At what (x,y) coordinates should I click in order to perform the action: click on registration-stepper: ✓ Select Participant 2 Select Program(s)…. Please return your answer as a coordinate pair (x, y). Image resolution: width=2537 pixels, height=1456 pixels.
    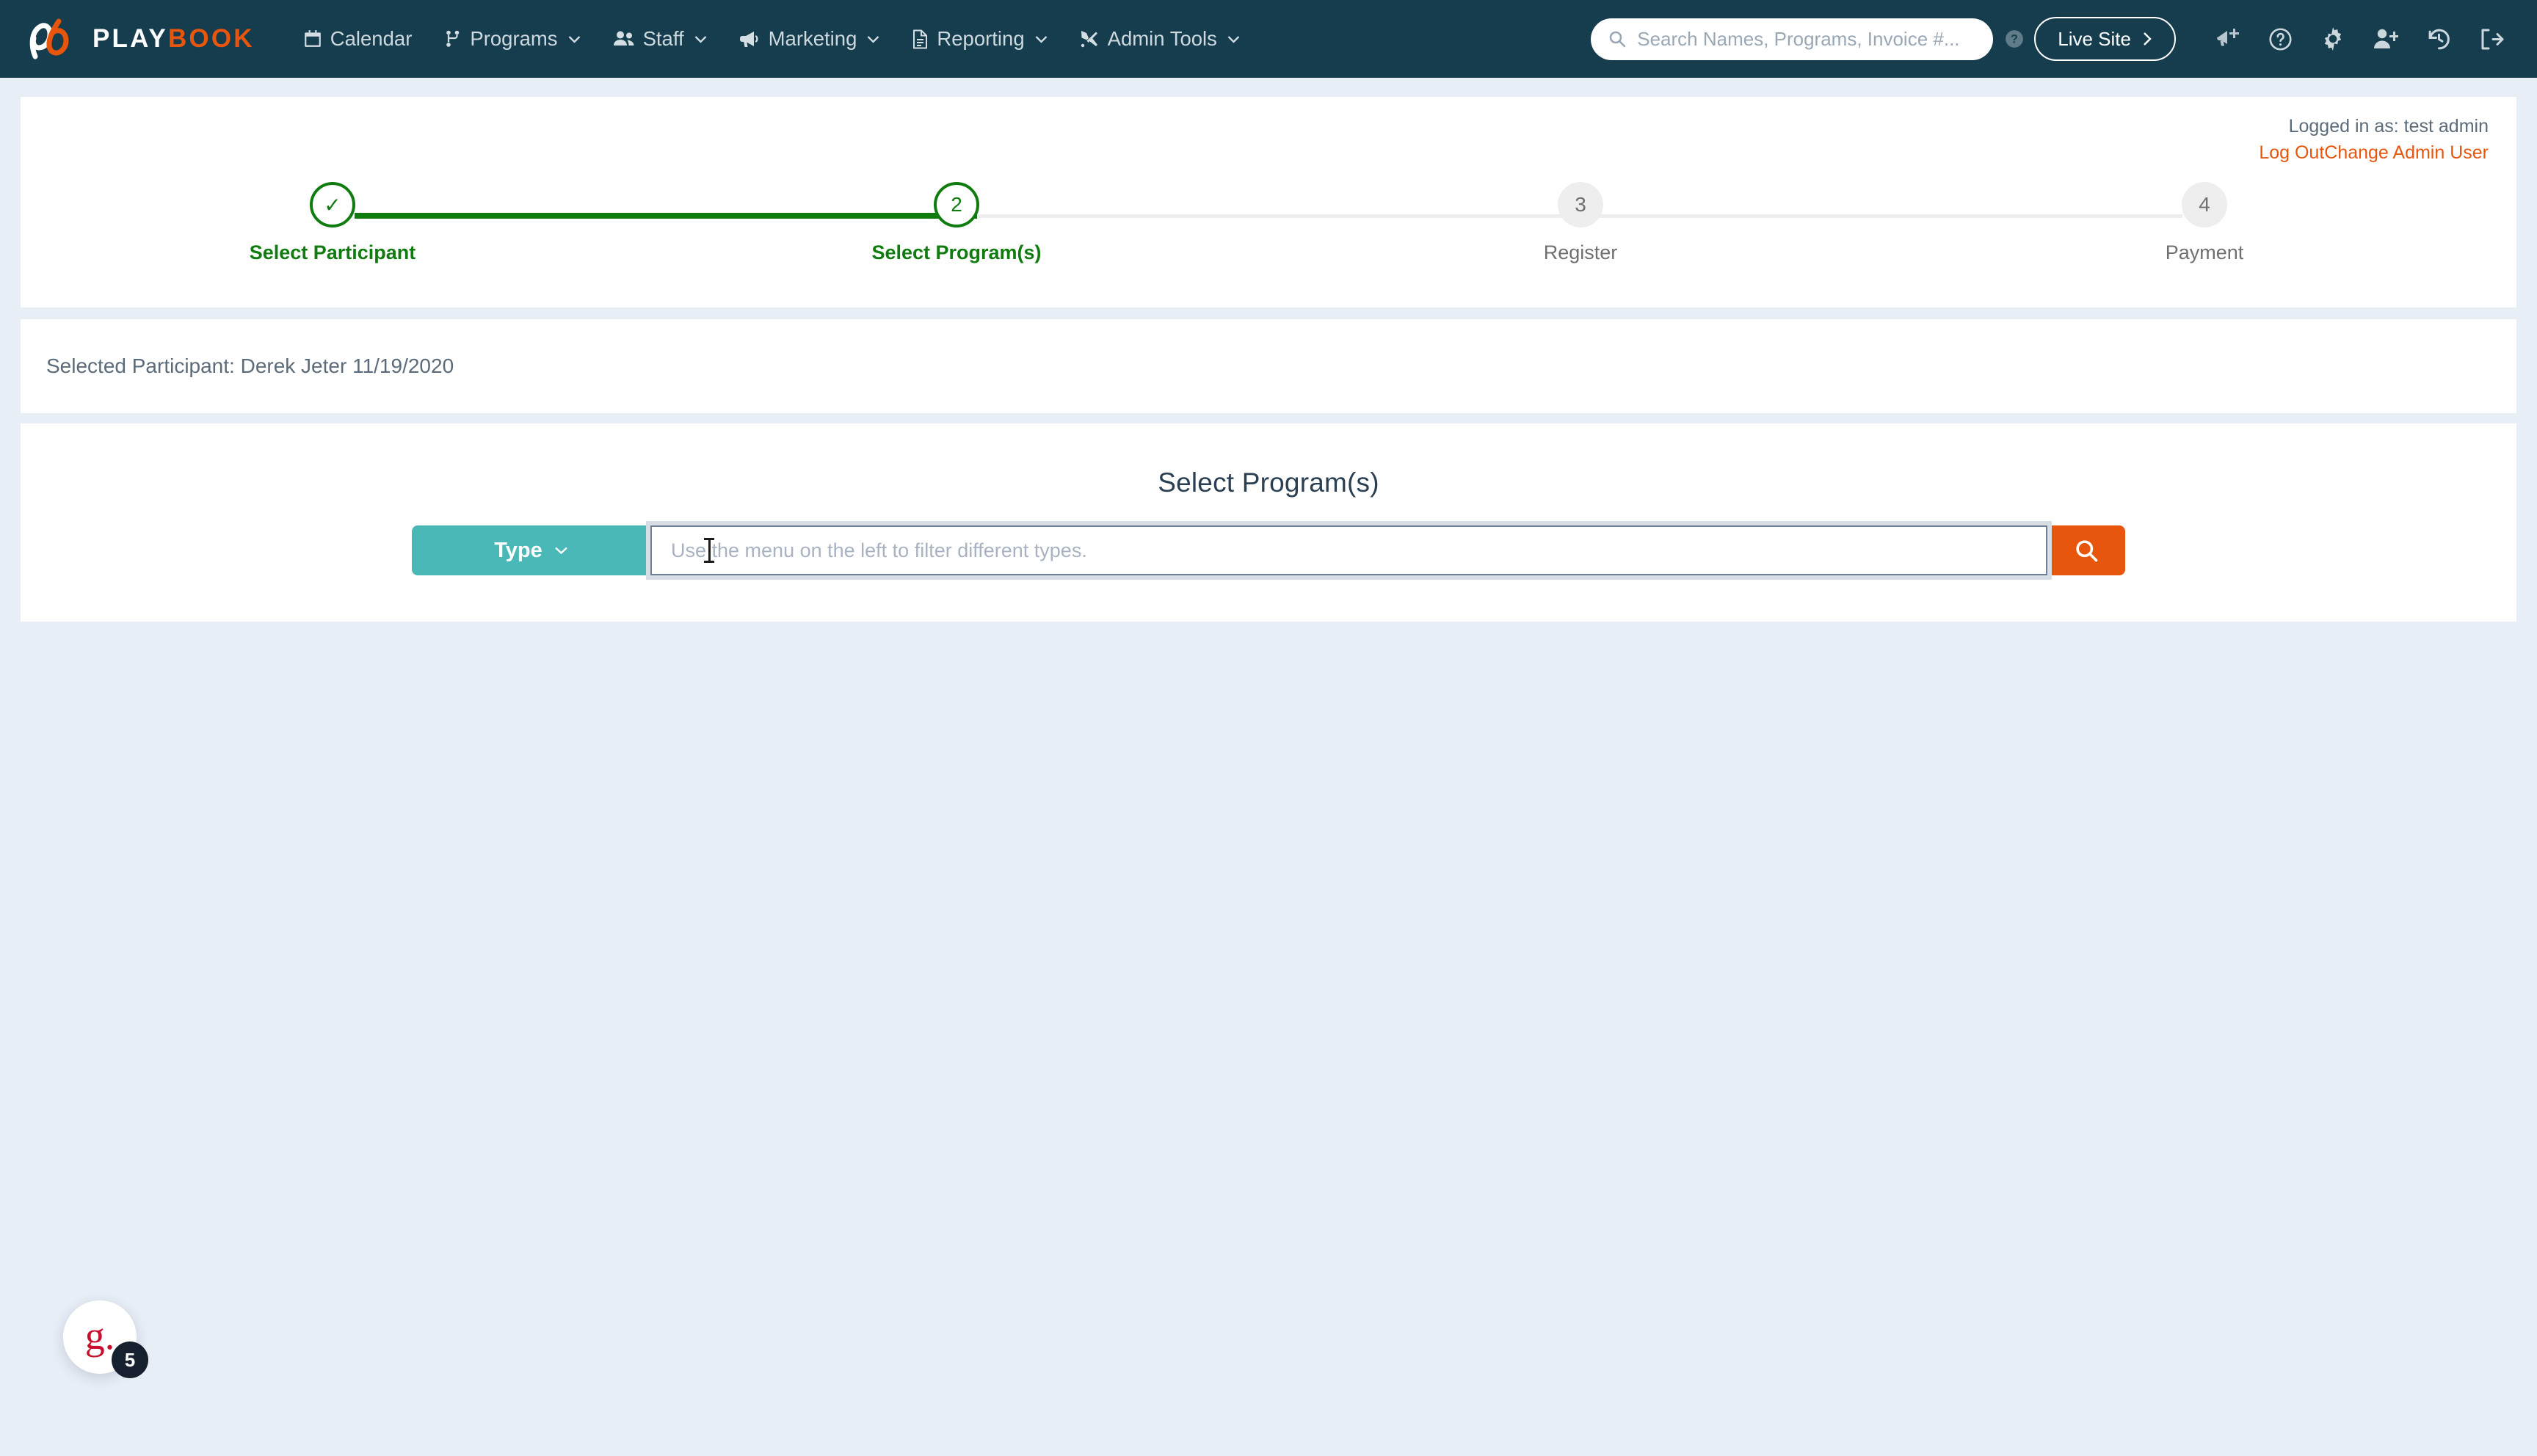
    Looking at the image, I should click on (1268, 237).